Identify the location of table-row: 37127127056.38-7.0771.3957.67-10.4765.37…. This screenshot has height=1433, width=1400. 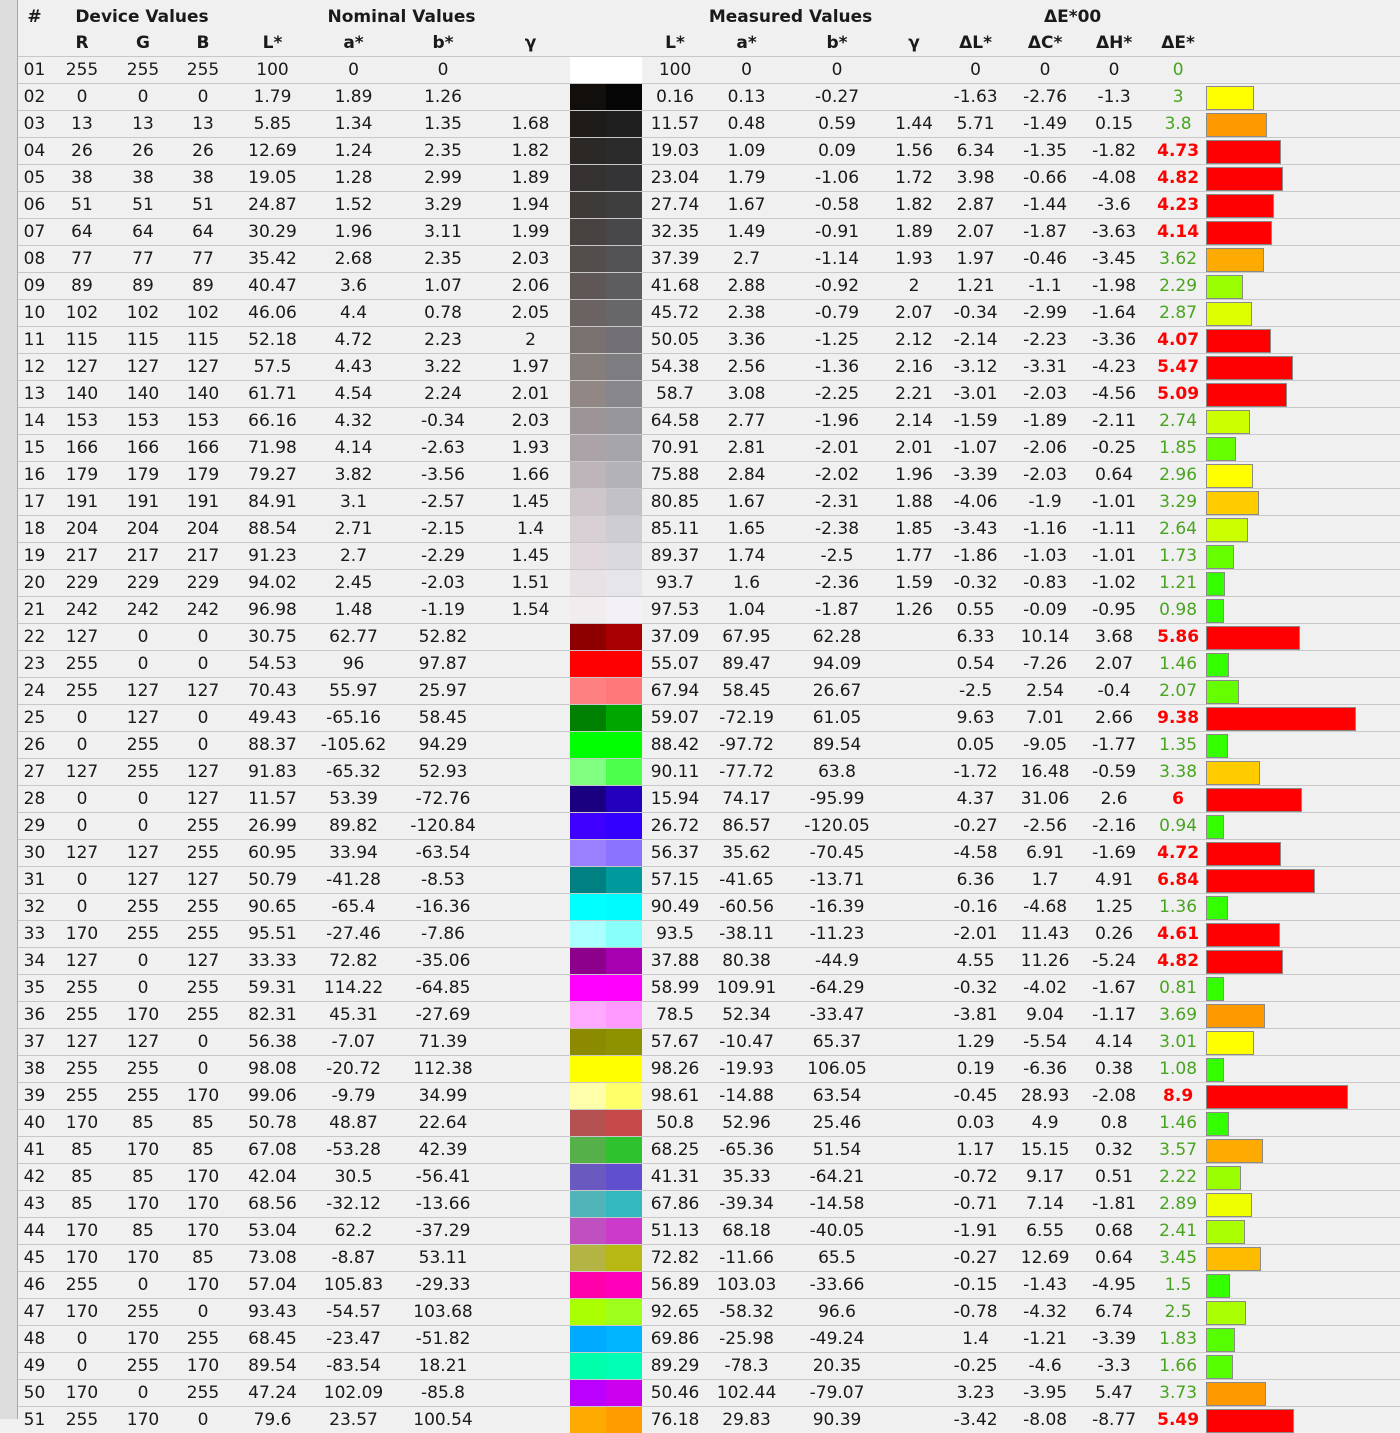
(709, 1042).